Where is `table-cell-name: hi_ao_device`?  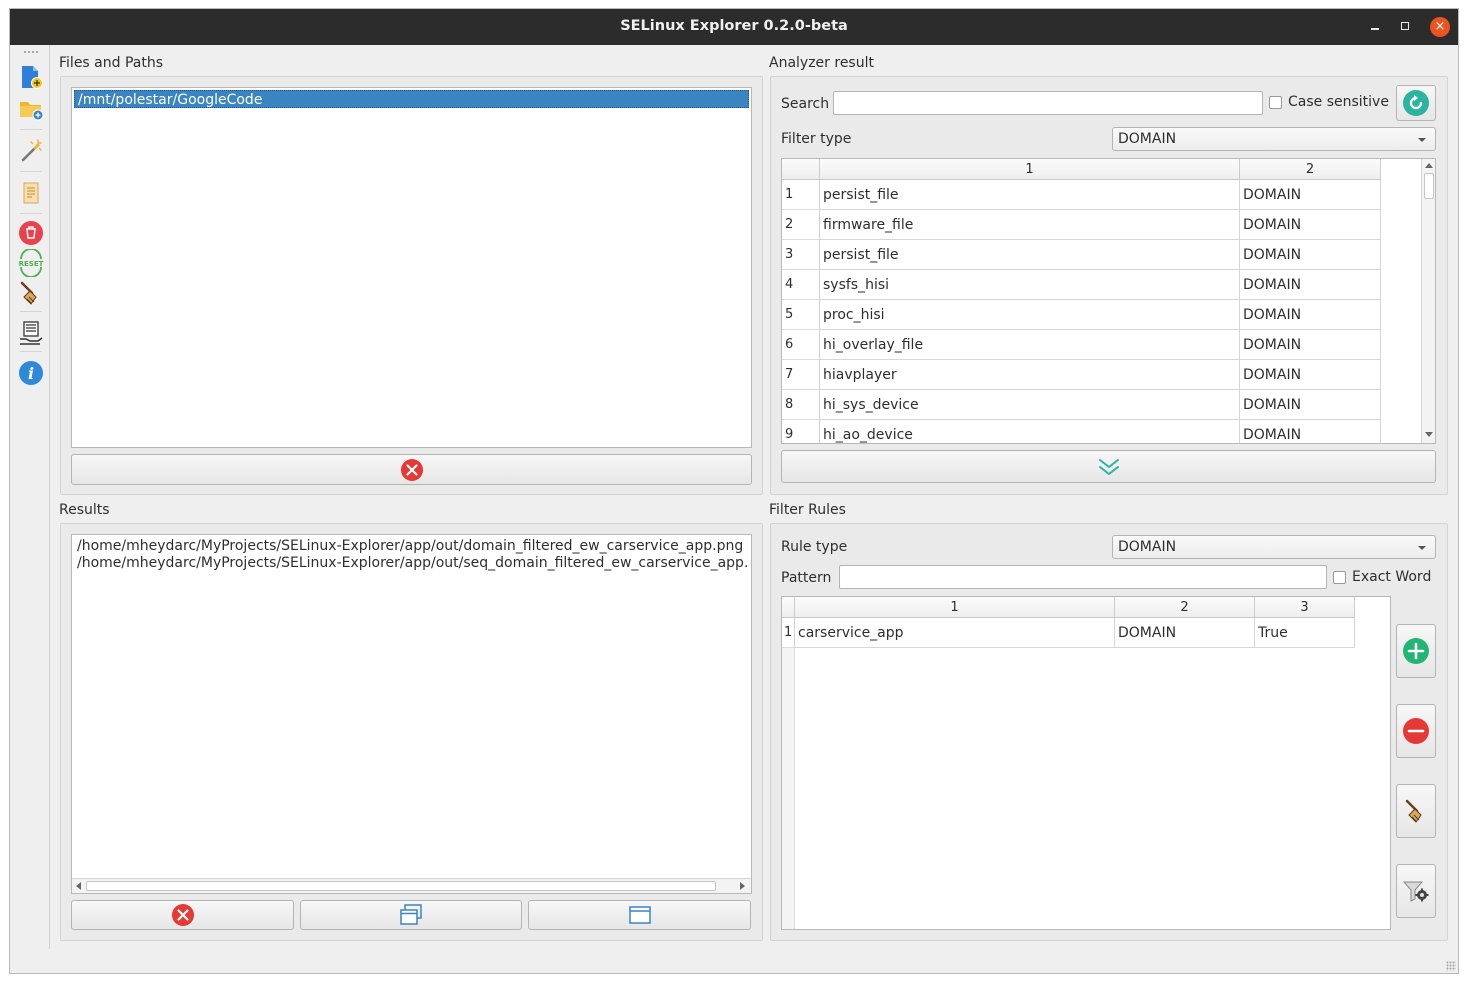
table-cell-name: hi_ao_device is located at coordinates (1030, 431).